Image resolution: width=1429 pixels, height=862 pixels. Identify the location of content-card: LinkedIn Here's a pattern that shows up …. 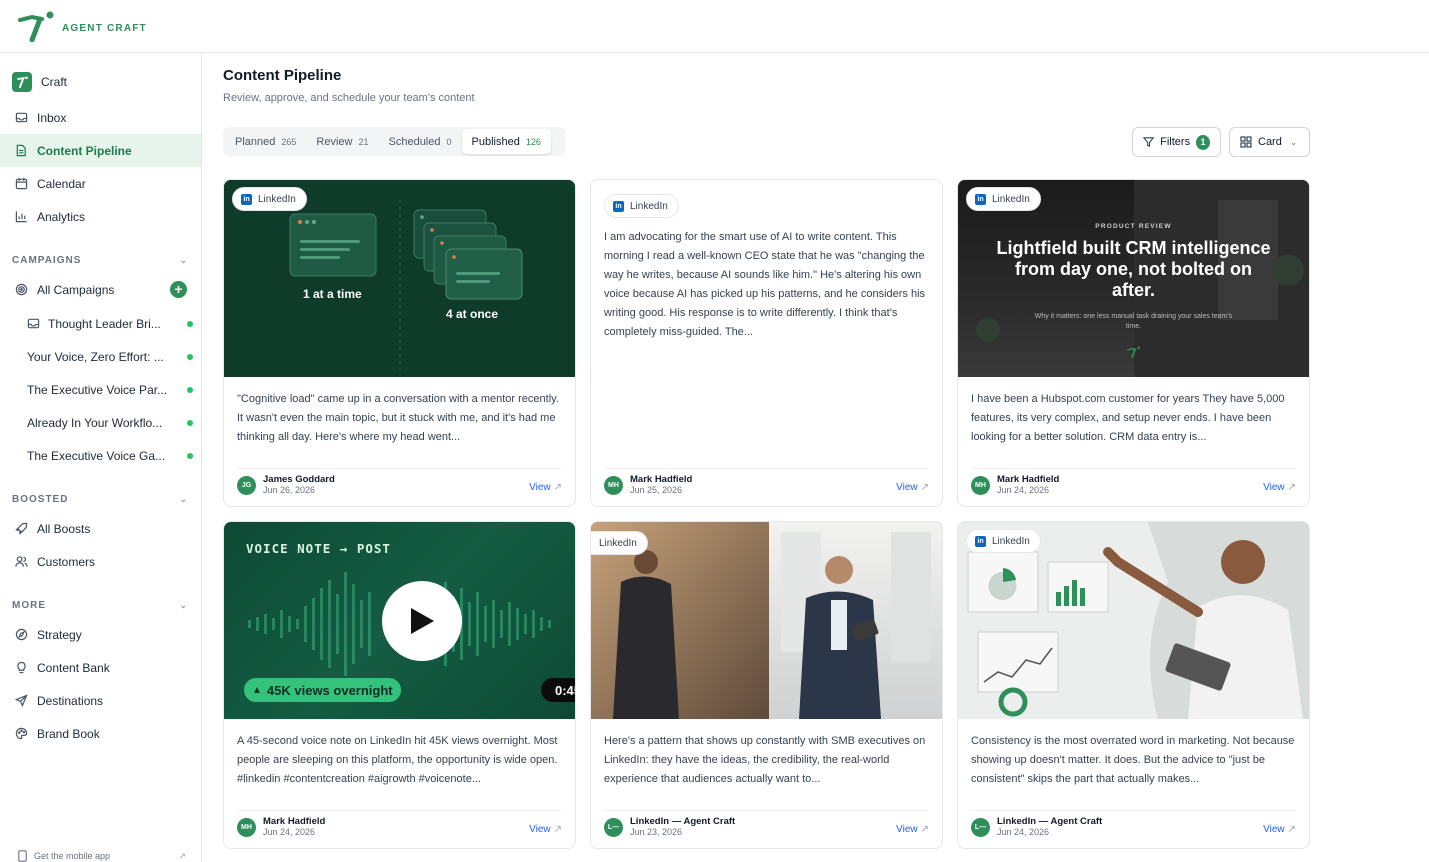
(766, 685).